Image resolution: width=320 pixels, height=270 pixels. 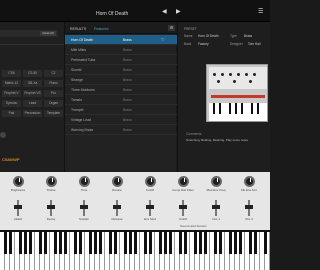 I want to click on filter-tag: Prophet-V, so click(x=11, y=93).